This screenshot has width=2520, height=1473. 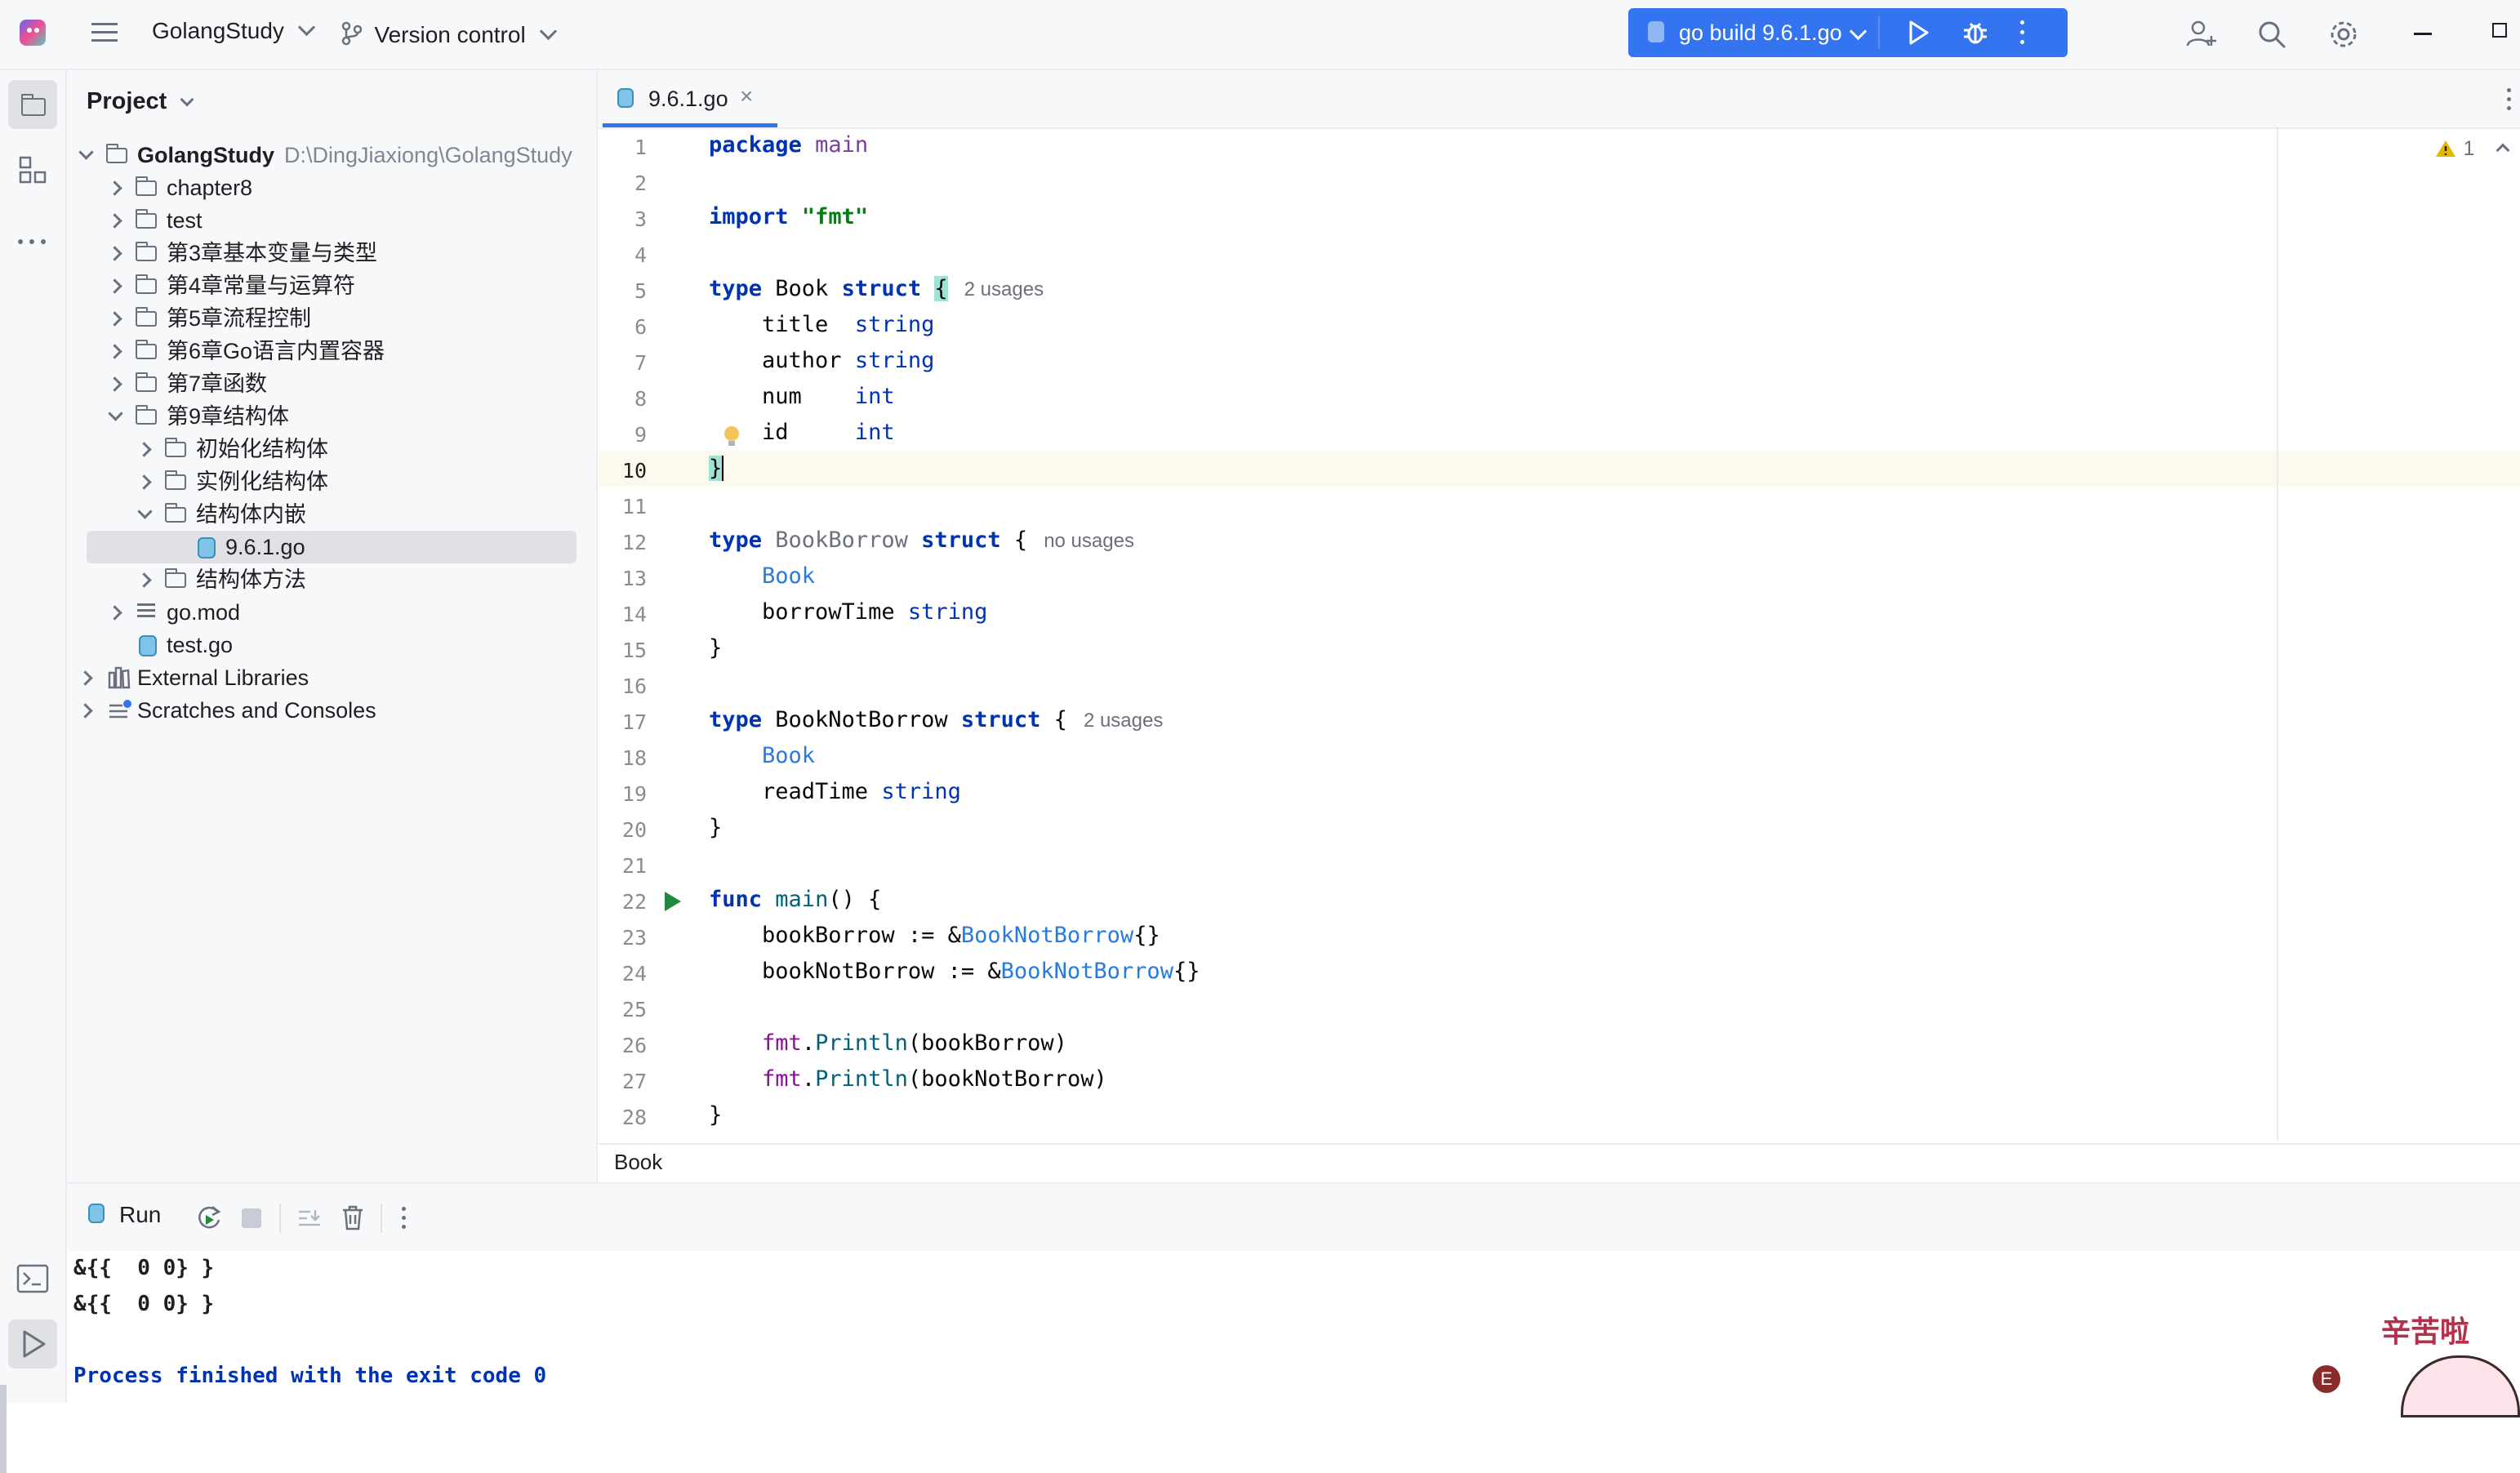 I want to click on tree-row: 第4章常量与运算符, so click(x=328, y=286).